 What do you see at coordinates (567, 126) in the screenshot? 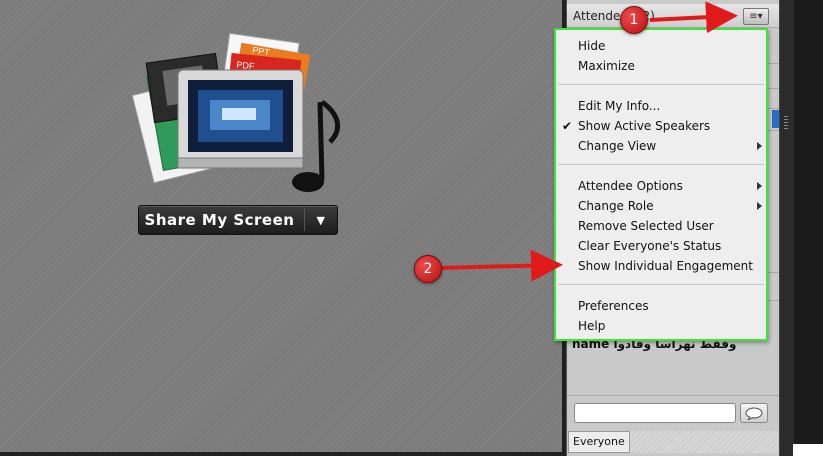
I see `checkmark-icon: ✔` at bounding box center [567, 126].